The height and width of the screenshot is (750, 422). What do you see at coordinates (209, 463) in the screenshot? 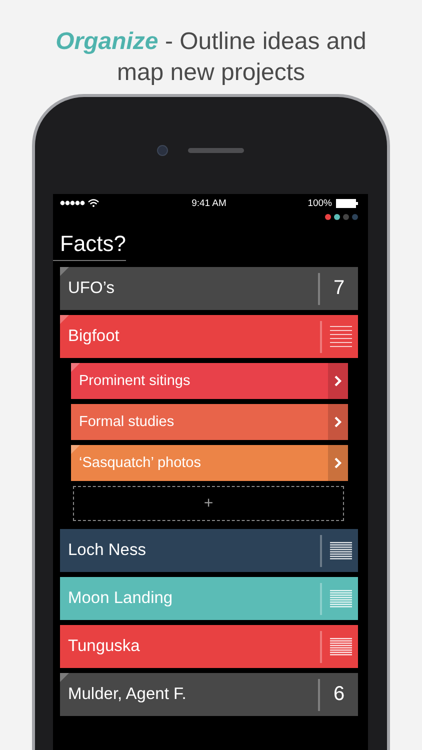
I see `sub-item: ‘Sasquatch’ photos` at bounding box center [209, 463].